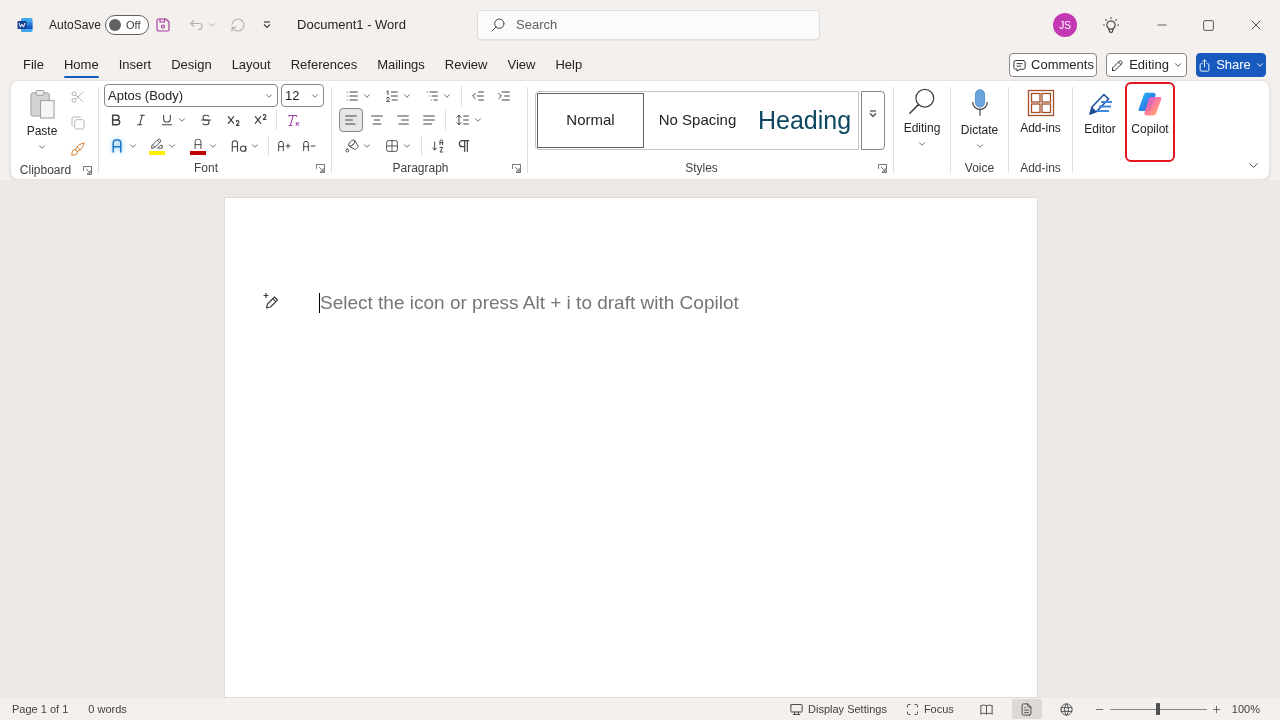 Image resolution: width=1280 pixels, height=720 pixels. Describe the element at coordinates (127, 25) in the screenshot. I see `autosave-toggle: Off` at that location.